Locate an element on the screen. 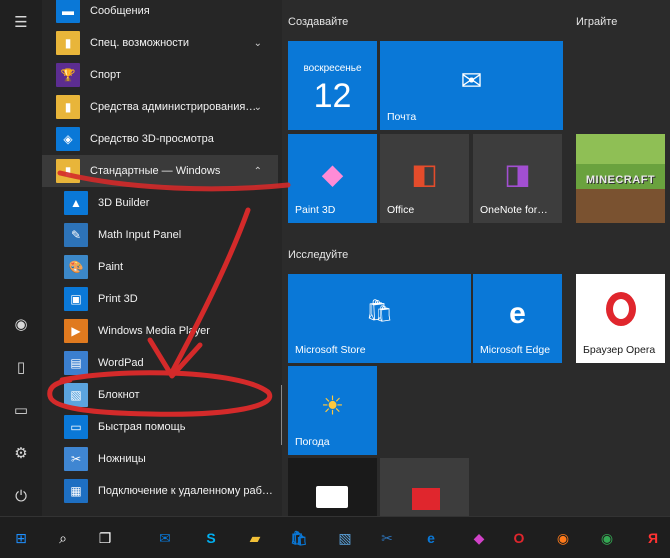 The image size is (670, 558). opera-icon is located at coordinates (621, 309).